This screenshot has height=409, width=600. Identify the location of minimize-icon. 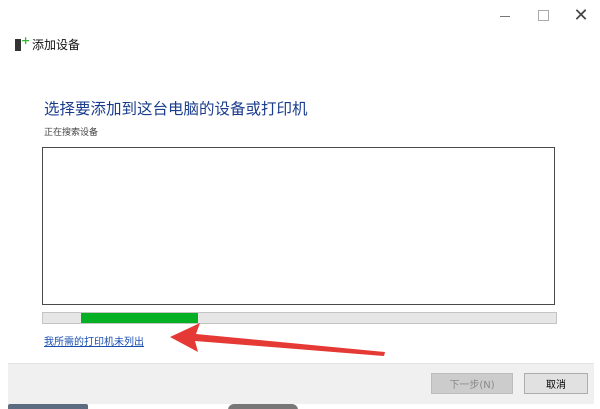
(505, 16).